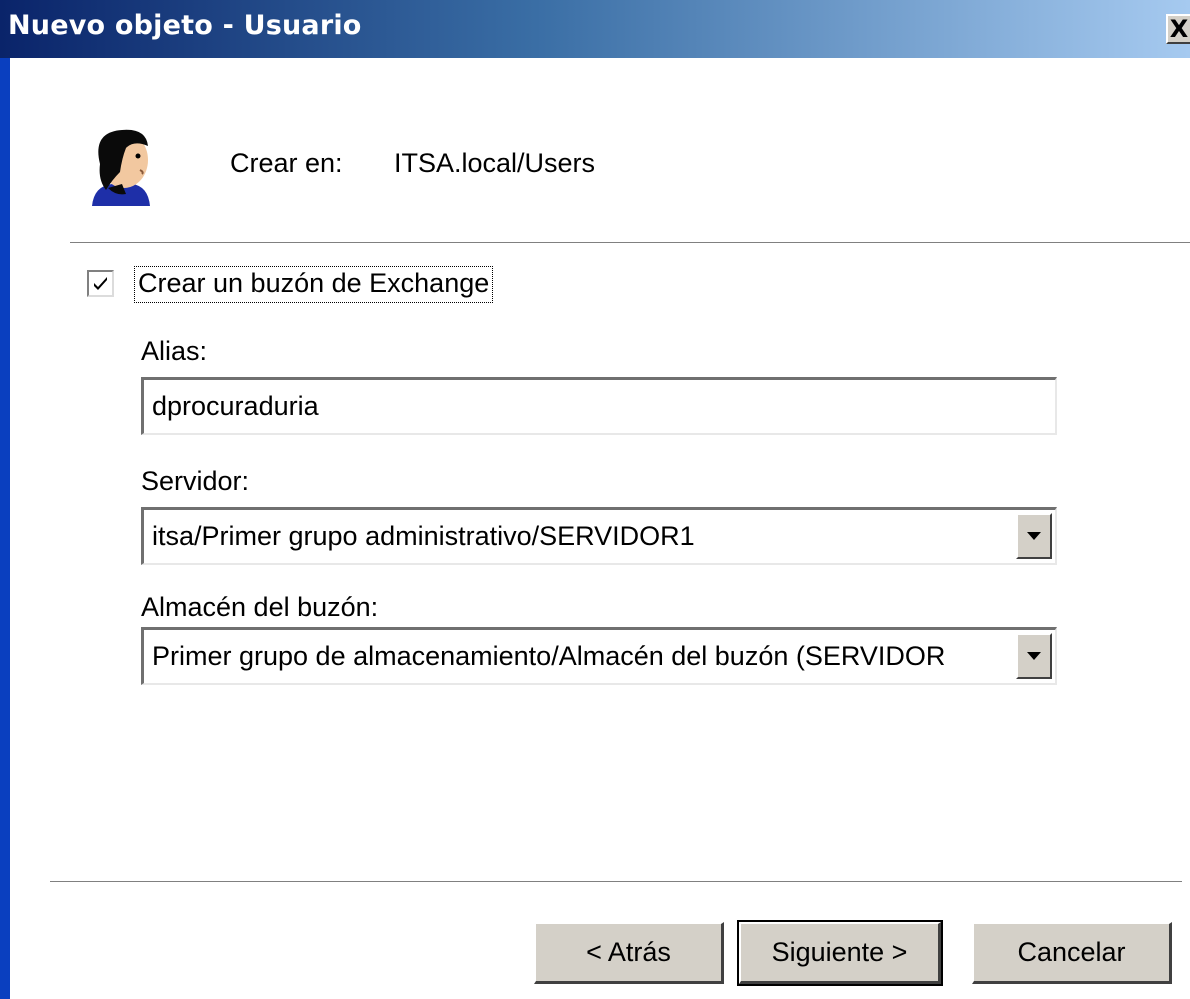 The image size is (1190, 999). I want to click on separator-top, so click(630, 243).